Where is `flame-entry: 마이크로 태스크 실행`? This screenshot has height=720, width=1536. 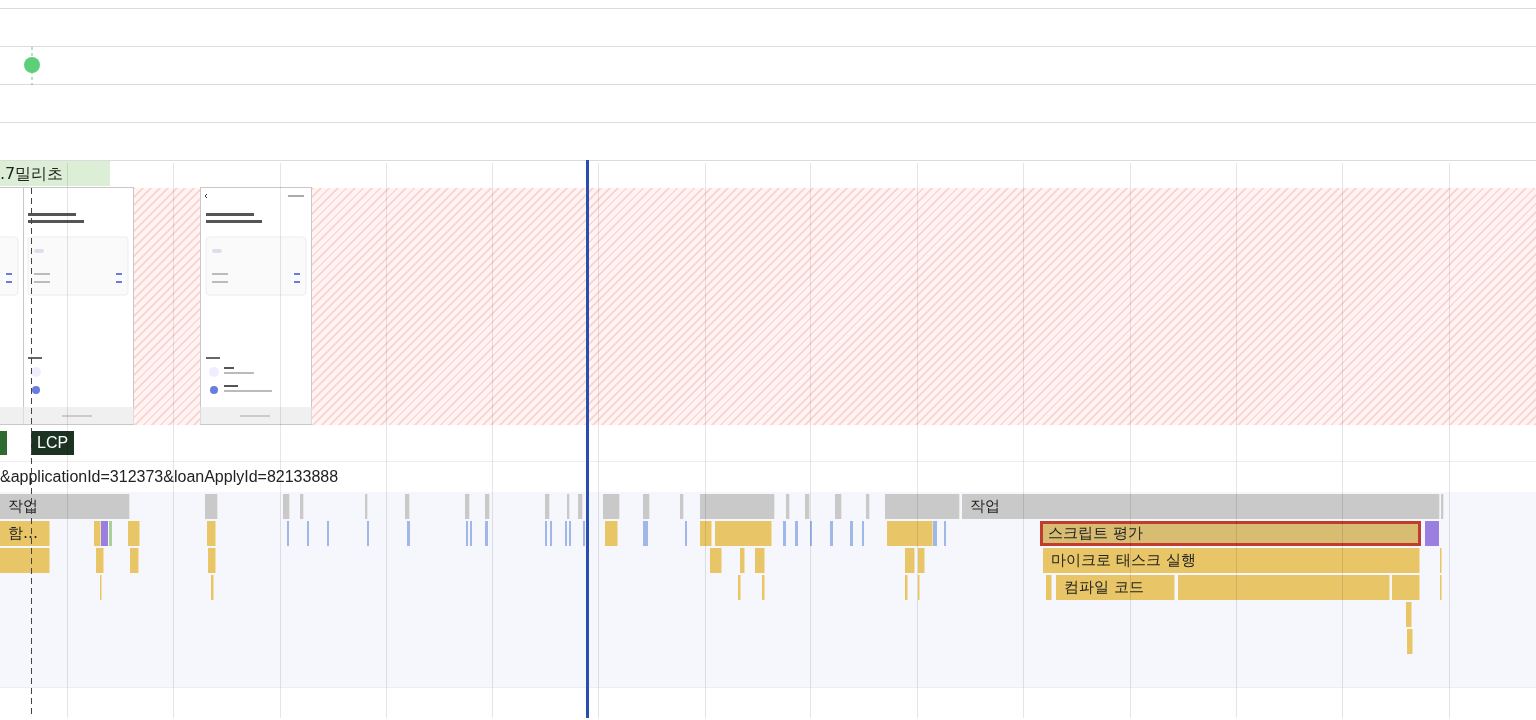 flame-entry: 마이크로 태스크 실행 is located at coordinates (1231, 560).